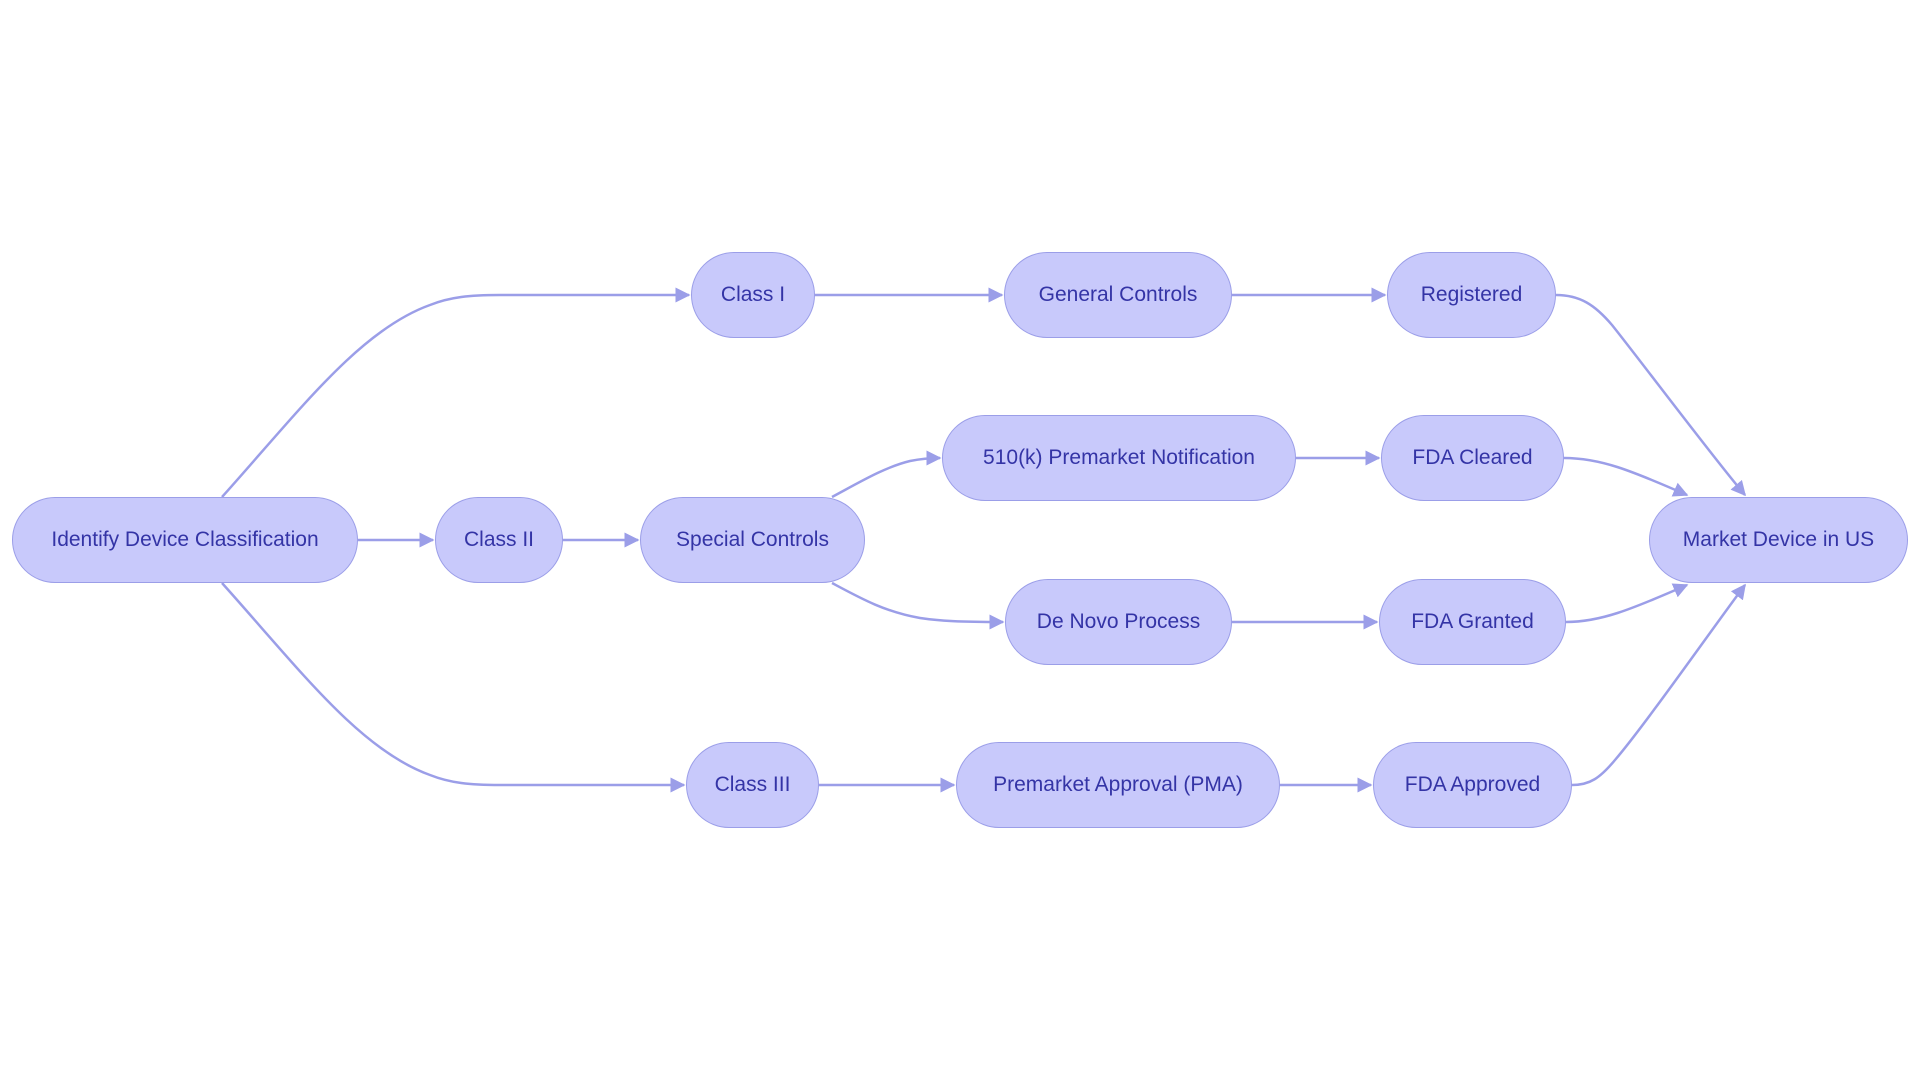 The image size is (1920, 1080). What do you see at coordinates (185, 540) in the screenshot?
I see `node-identify-device-classification: Identify Device Classification` at bounding box center [185, 540].